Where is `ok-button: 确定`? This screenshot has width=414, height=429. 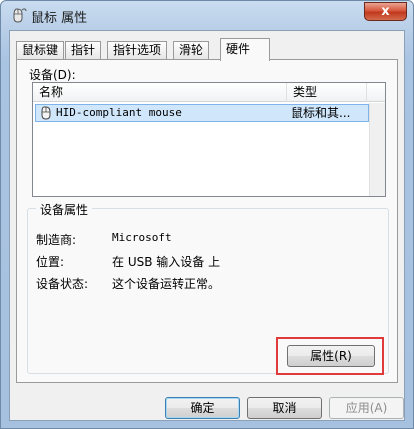 ok-button: 确定 is located at coordinates (202, 408).